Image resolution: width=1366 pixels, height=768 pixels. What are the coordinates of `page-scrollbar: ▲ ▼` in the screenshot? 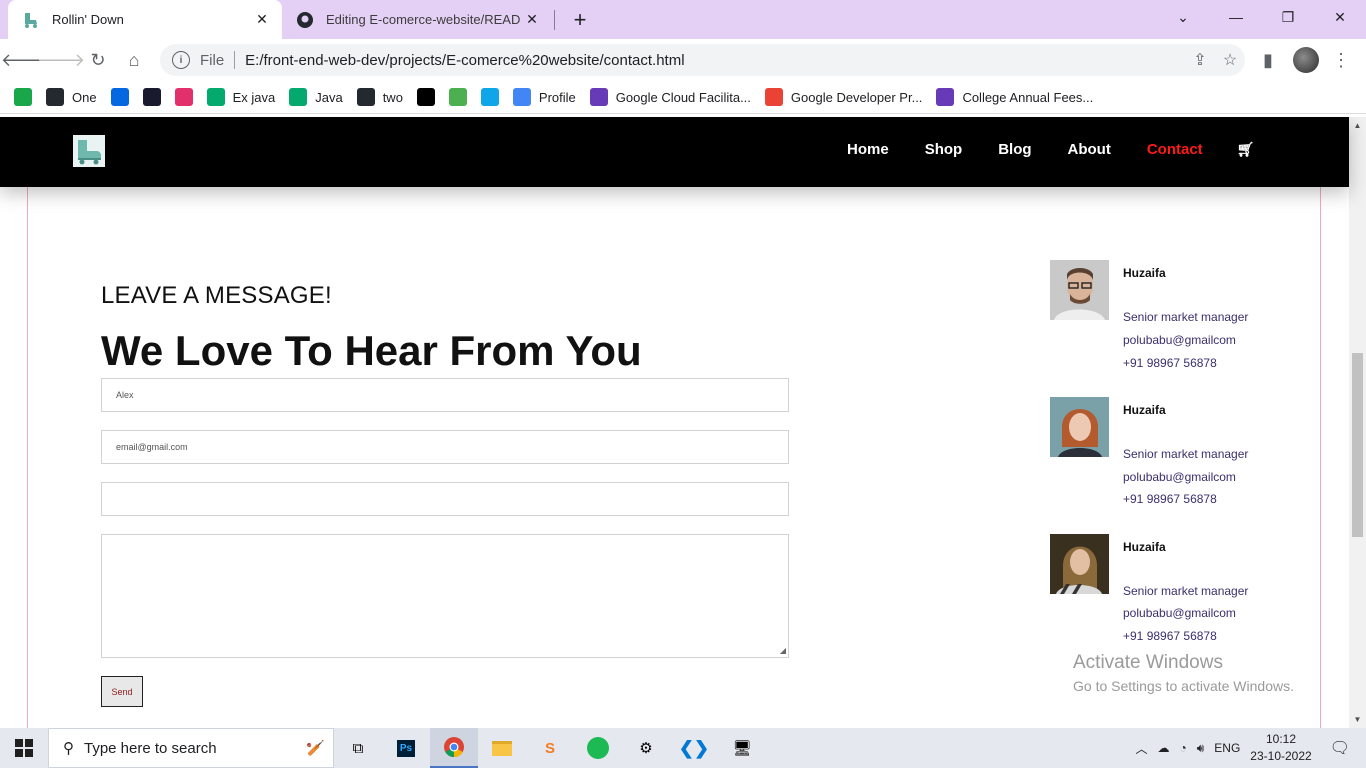 It's located at (1357, 422).